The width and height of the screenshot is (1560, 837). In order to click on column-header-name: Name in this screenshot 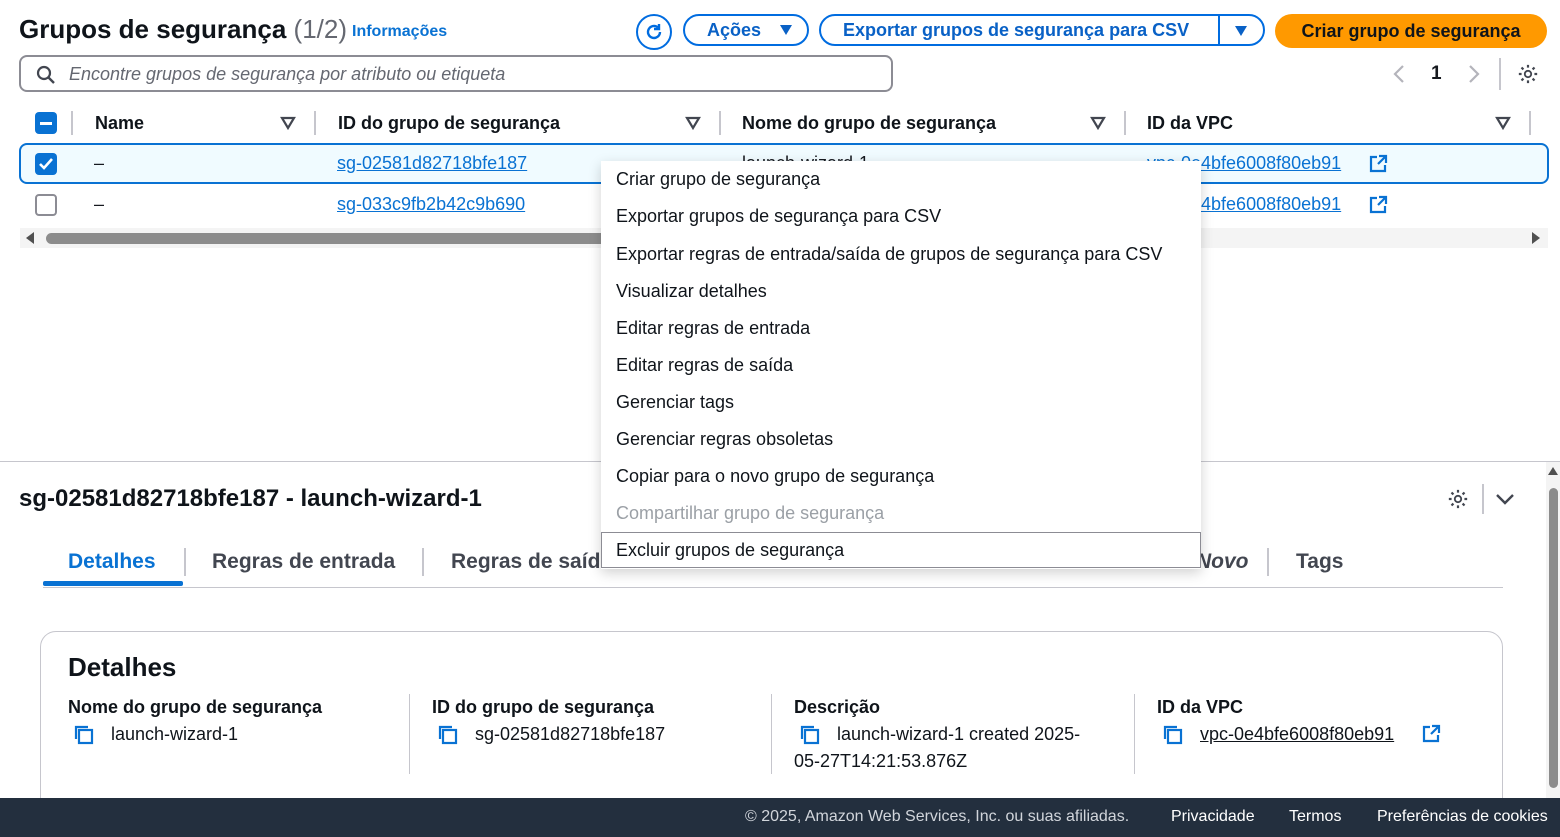, I will do `click(119, 123)`.